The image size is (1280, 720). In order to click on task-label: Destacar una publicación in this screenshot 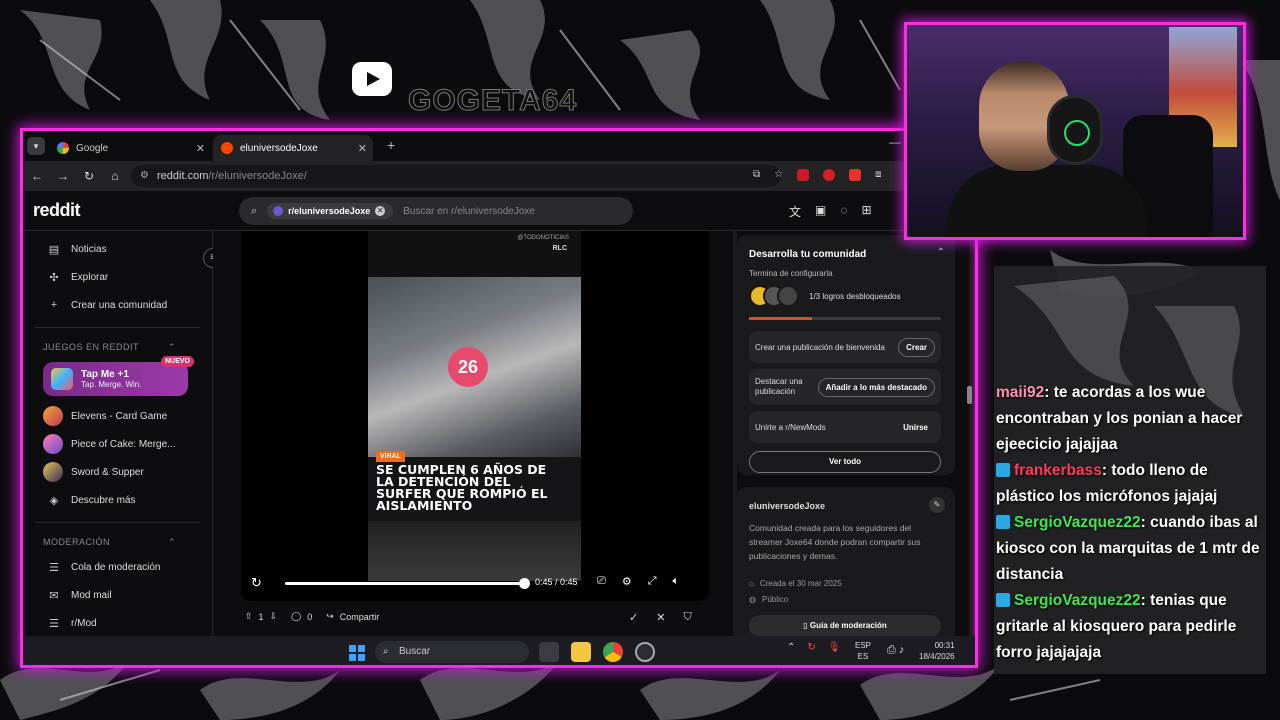, I will do `click(779, 386)`.